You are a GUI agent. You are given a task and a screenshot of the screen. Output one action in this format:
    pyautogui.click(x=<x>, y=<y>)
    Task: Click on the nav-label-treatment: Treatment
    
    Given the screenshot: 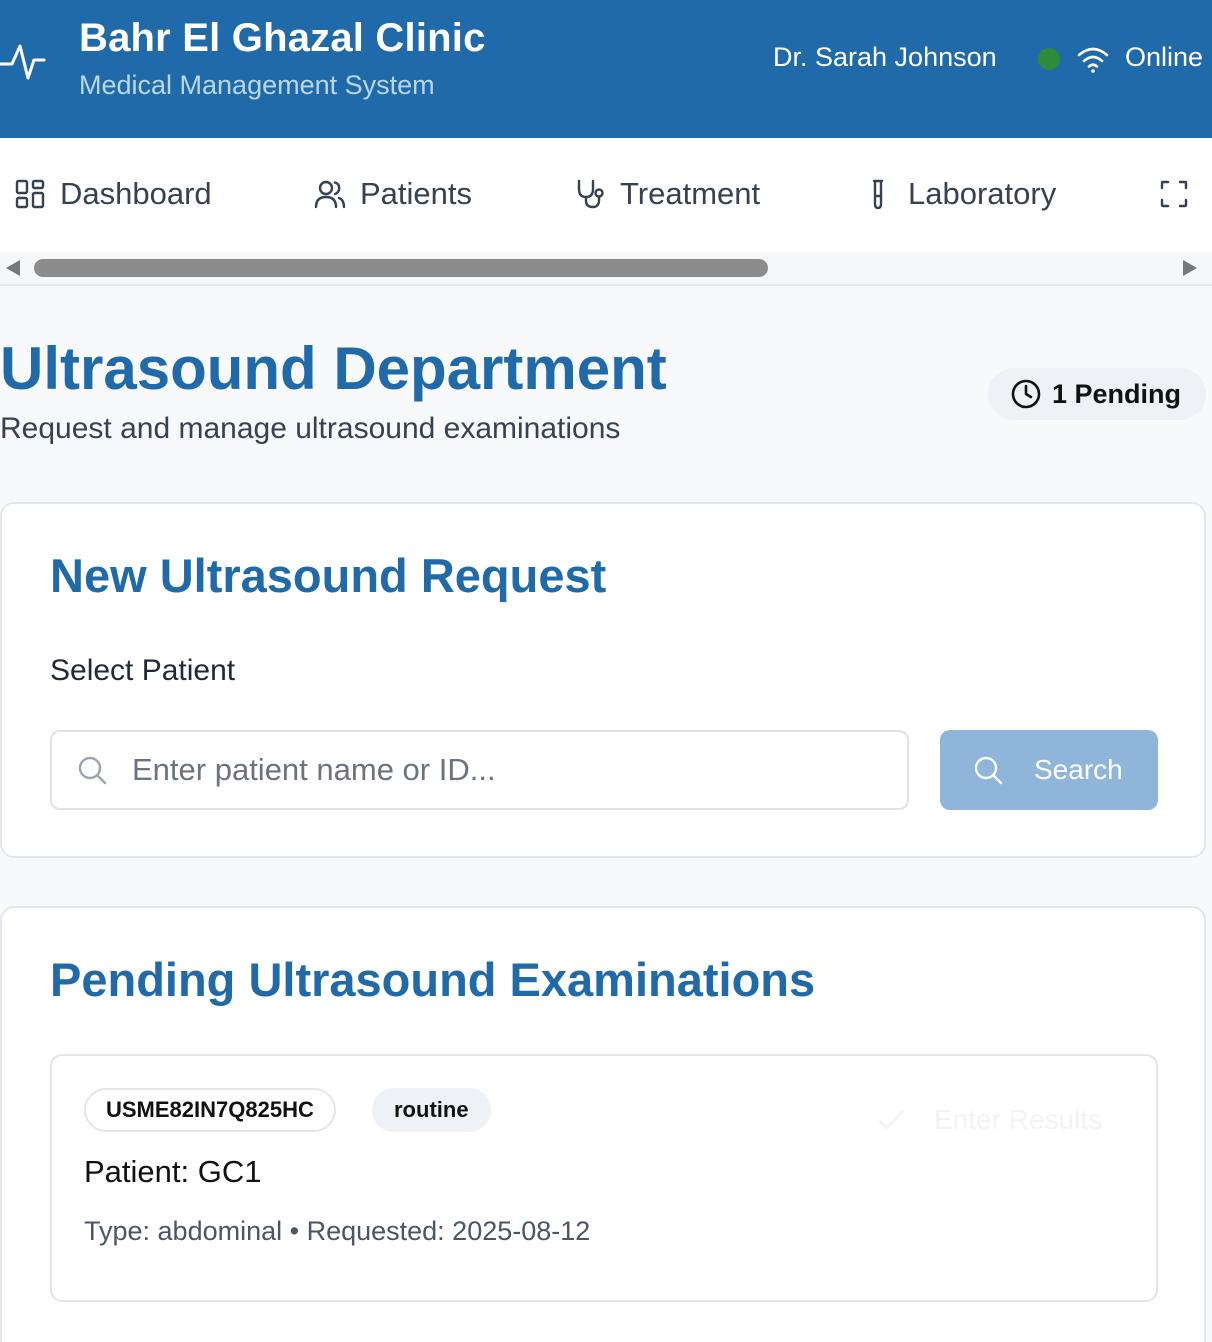 What is the action you would take?
    pyautogui.click(x=690, y=193)
    